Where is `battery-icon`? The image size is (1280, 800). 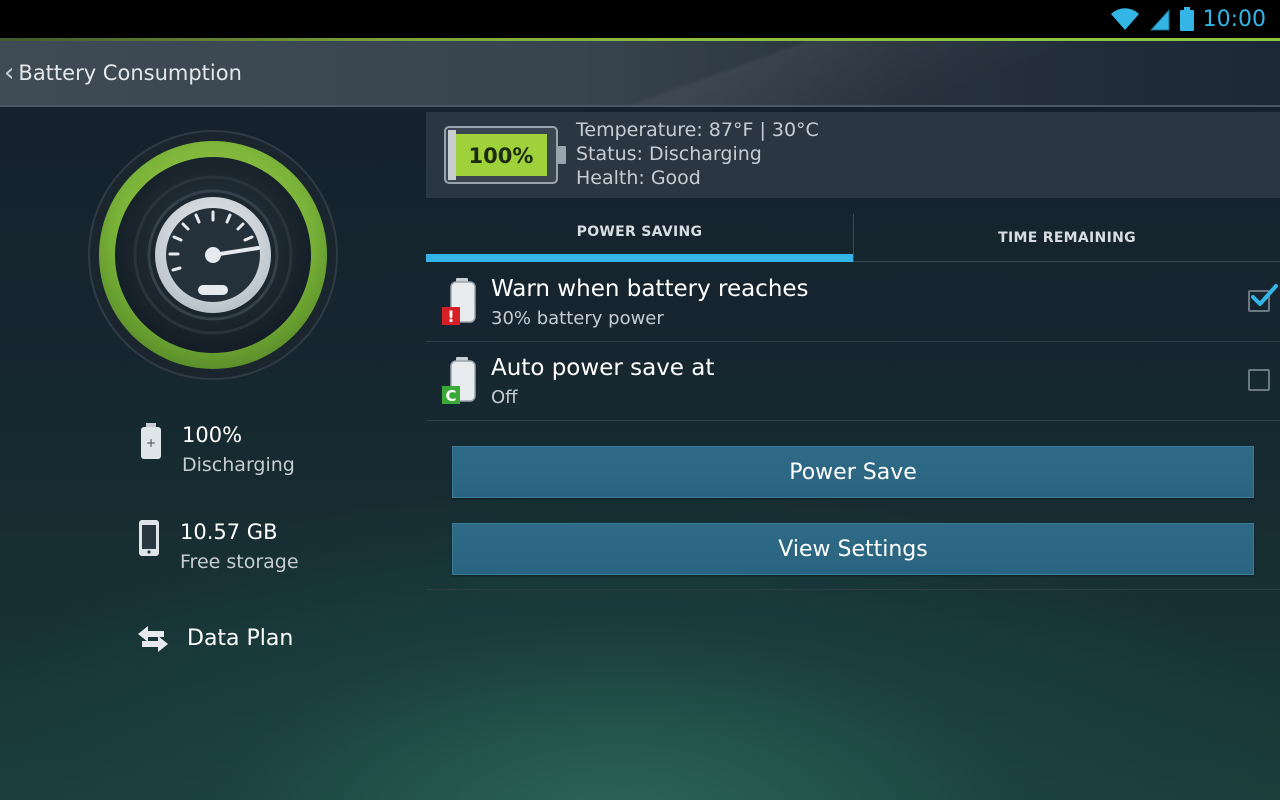 battery-icon is located at coordinates (1186, 19).